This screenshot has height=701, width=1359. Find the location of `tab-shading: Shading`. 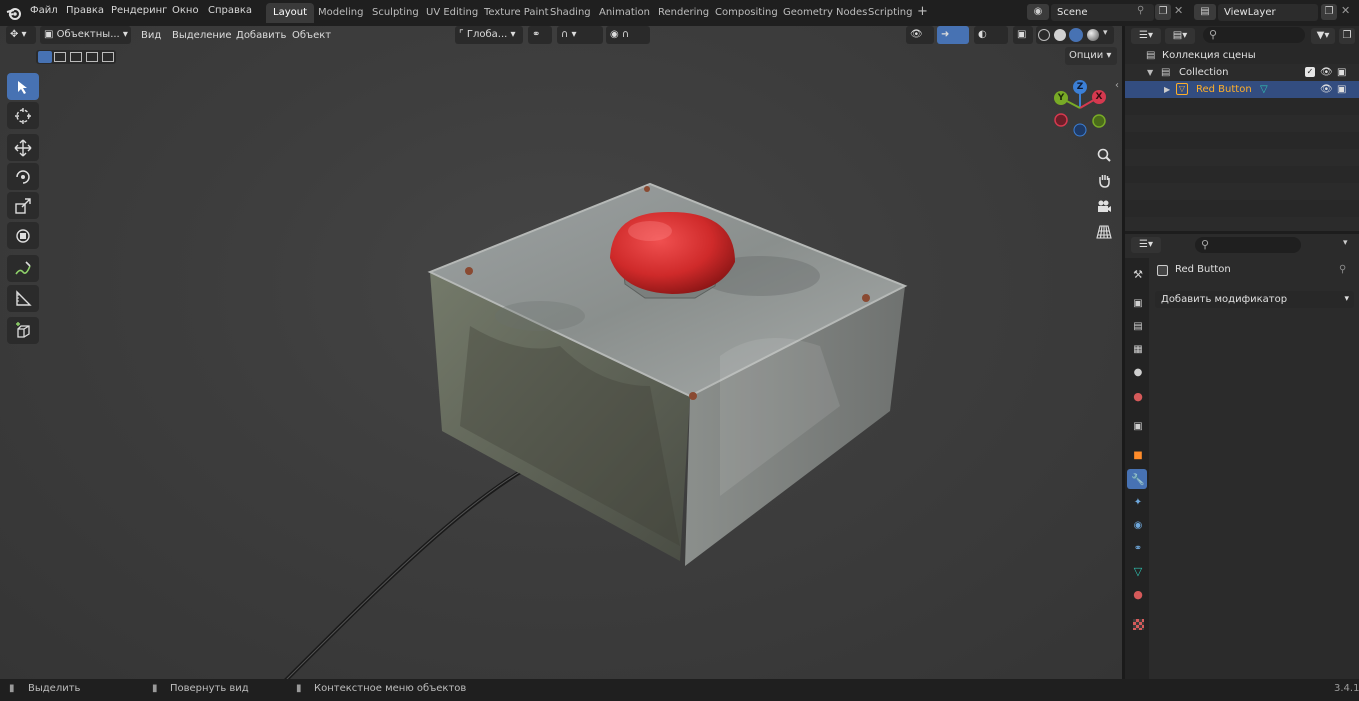

tab-shading: Shading is located at coordinates (570, 13).